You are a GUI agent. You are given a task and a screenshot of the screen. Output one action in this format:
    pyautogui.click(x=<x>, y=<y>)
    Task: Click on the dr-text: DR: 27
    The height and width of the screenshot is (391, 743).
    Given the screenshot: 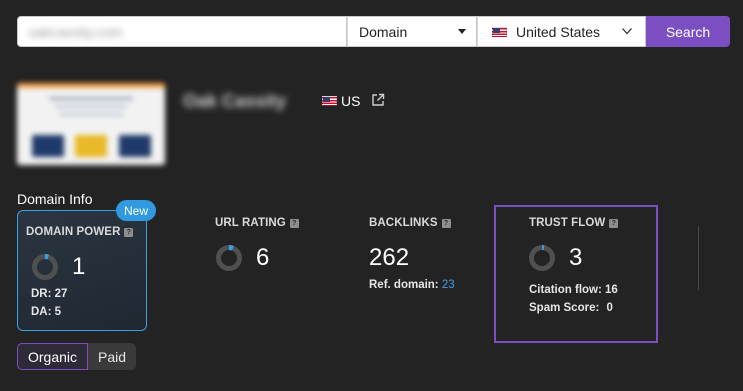 What is the action you would take?
    pyautogui.click(x=49, y=294)
    